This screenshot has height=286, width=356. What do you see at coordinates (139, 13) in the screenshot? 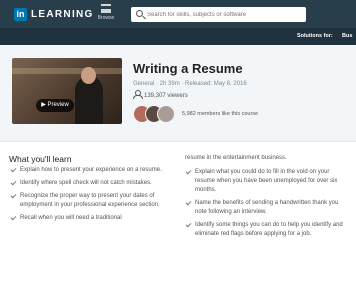
I see `search-icon` at bounding box center [139, 13].